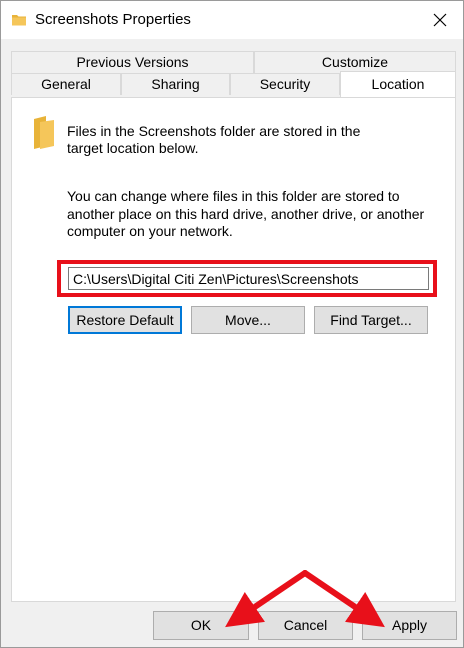 This screenshot has width=464, height=648. I want to click on tab-security: Security, so click(285, 84).